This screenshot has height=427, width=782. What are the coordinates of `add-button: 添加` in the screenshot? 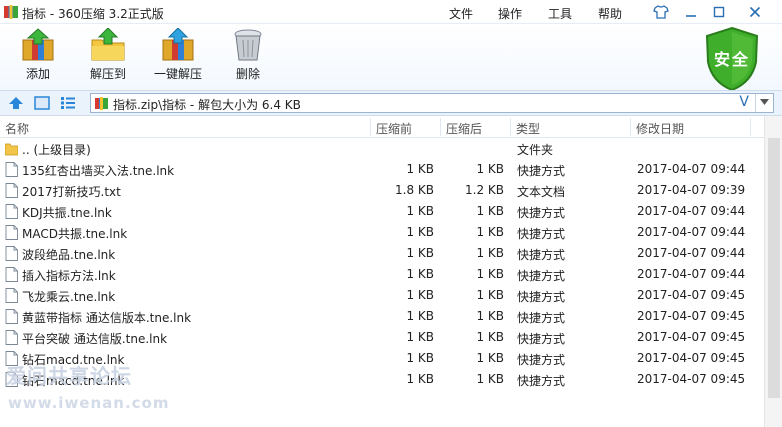 It's located at (38, 57).